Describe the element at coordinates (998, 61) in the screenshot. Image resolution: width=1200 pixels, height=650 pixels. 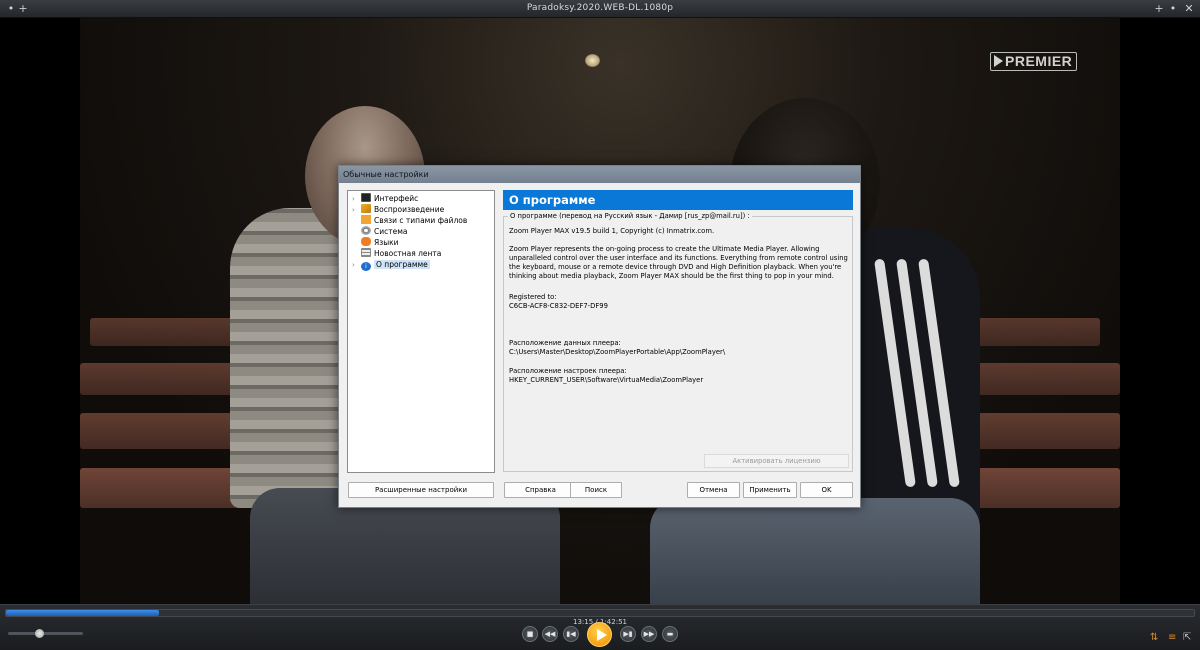
I see `play-triangle-icon` at that location.